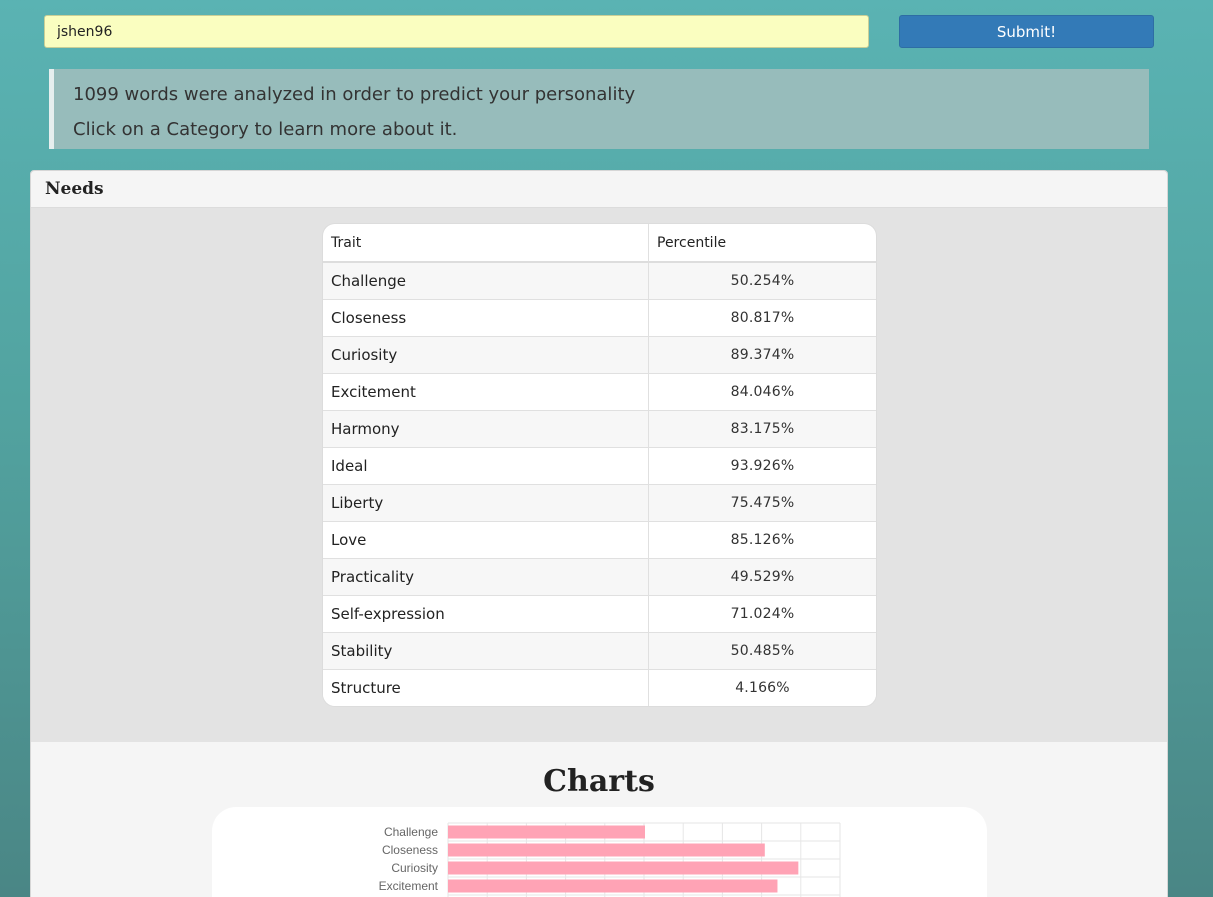  I want to click on percentile-column-header: Percentile, so click(762, 243).